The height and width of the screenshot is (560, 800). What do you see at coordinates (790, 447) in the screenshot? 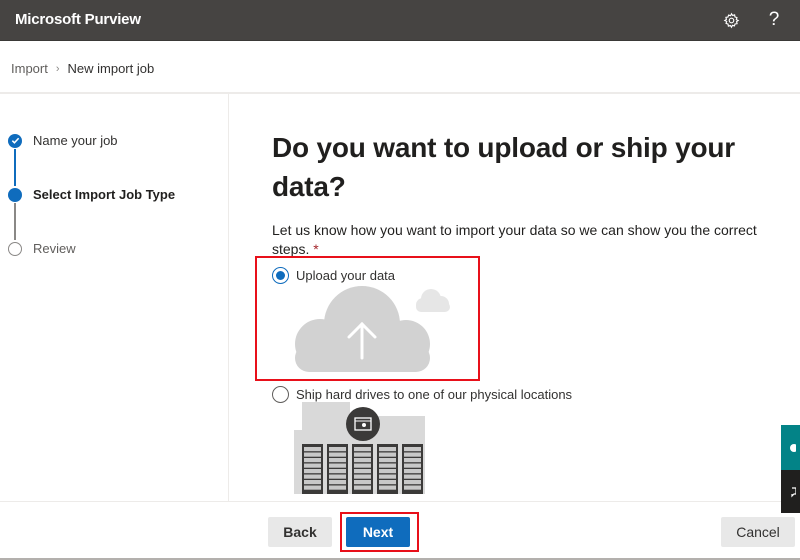
I see `help-widget-button` at bounding box center [790, 447].